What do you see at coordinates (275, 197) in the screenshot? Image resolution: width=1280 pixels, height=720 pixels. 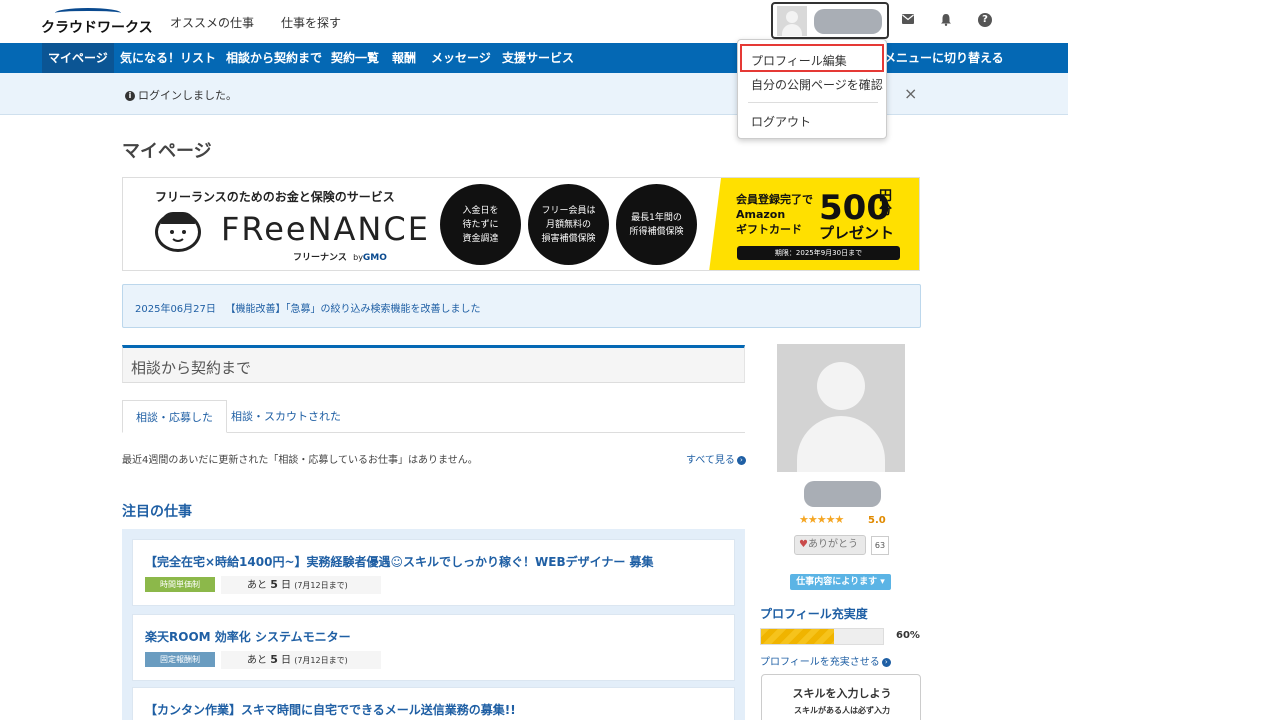 I see `banner-headline: フリーランスのためのお金と保険のサービス` at bounding box center [275, 197].